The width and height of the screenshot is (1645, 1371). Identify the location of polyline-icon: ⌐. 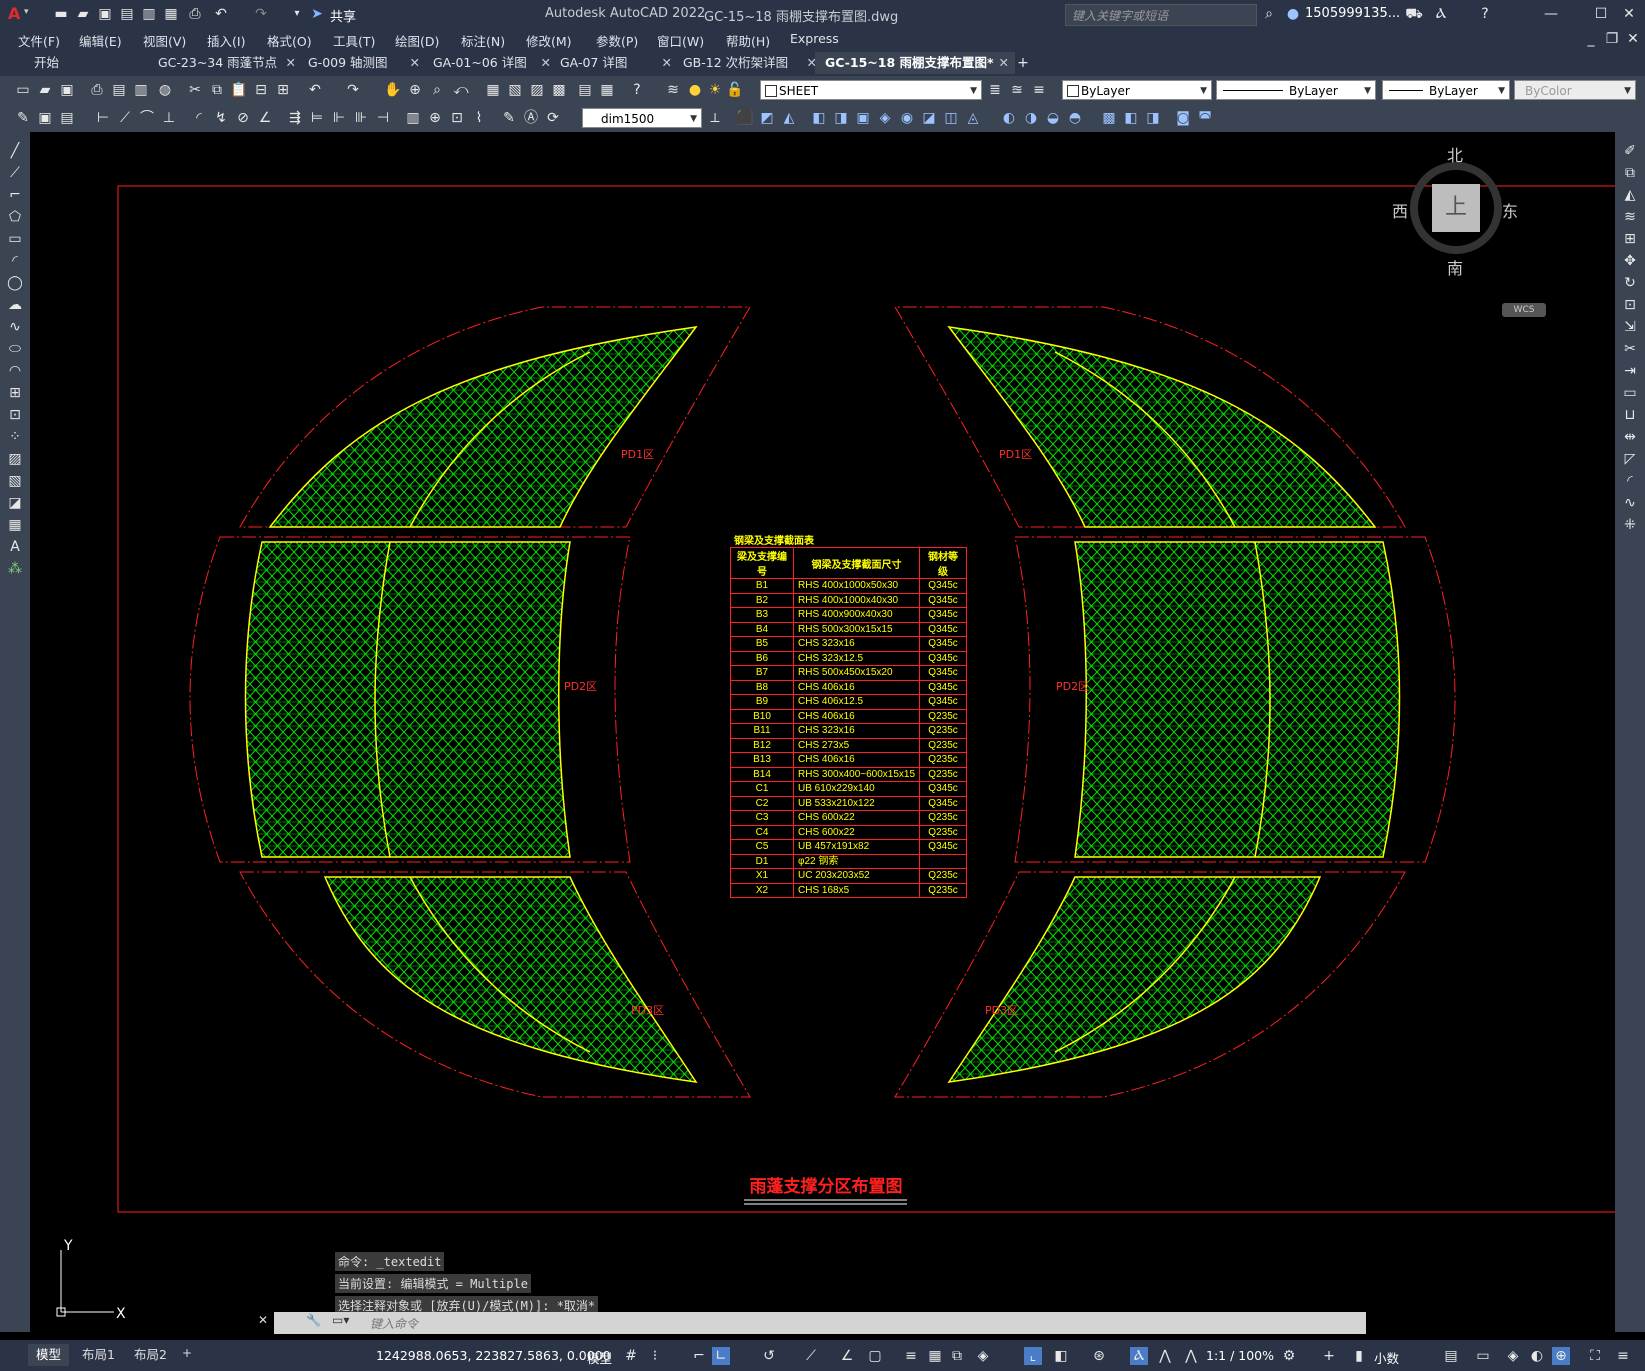
(15, 195).